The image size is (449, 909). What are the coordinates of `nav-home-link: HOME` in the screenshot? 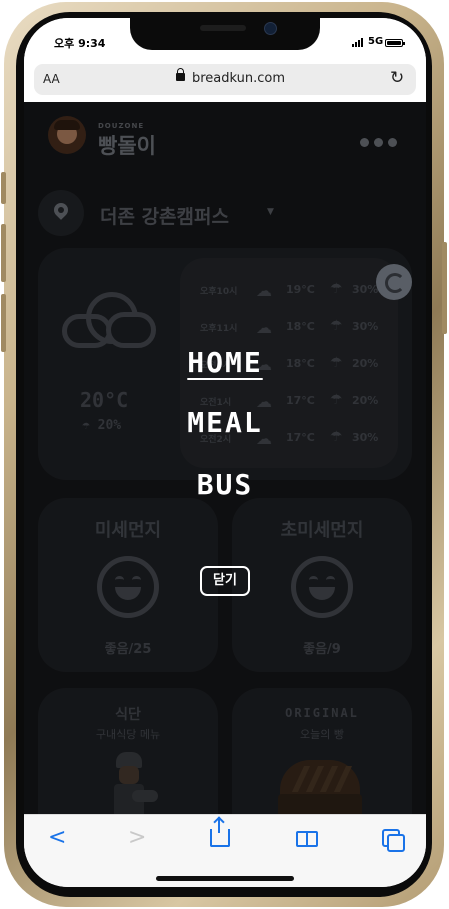 It's located at (225, 362).